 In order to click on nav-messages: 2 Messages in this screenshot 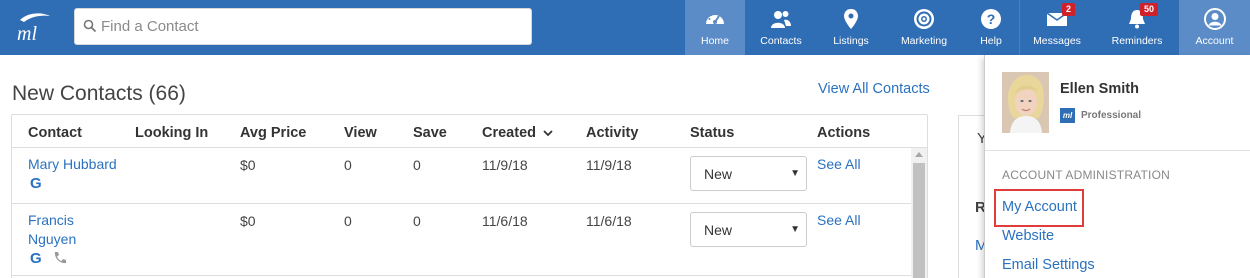, I will do `click(1057, 27)`.